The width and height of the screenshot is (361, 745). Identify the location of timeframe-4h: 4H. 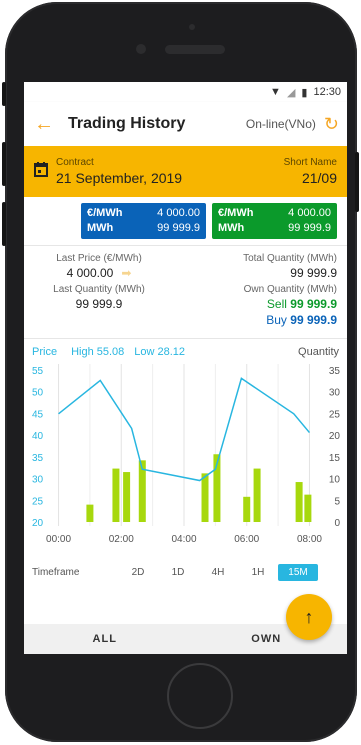
(218, 572).